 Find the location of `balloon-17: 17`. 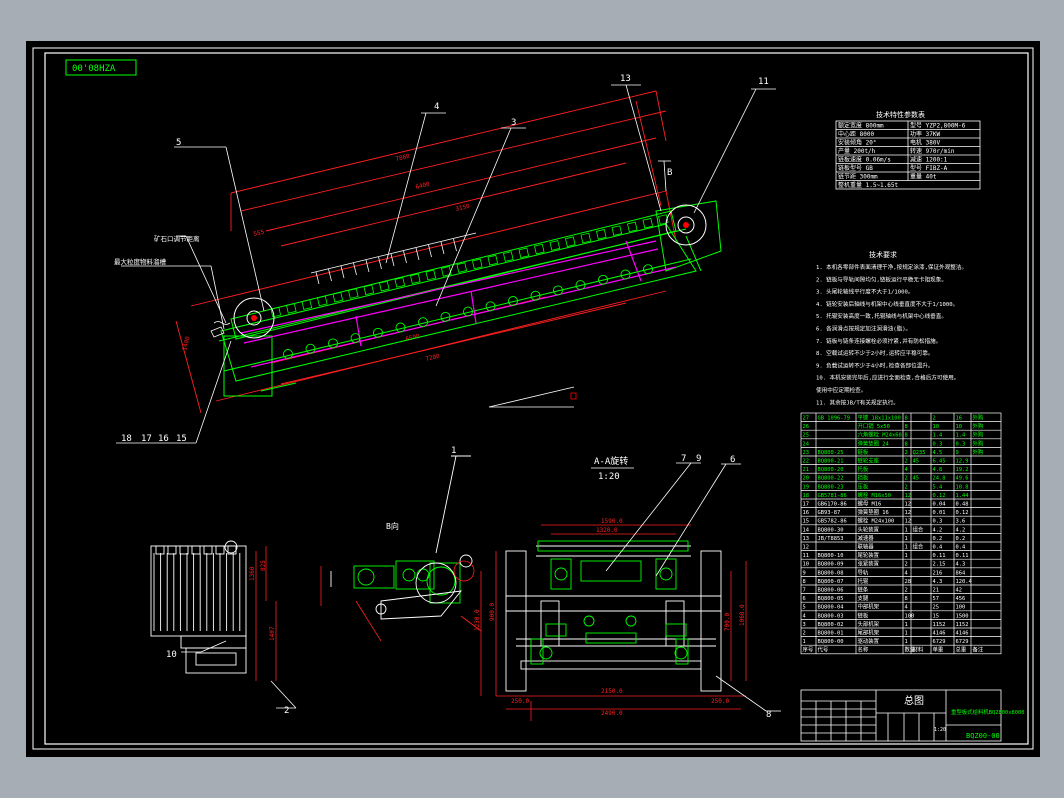

balloon-17: 17 is located at coordinates (146, 439).